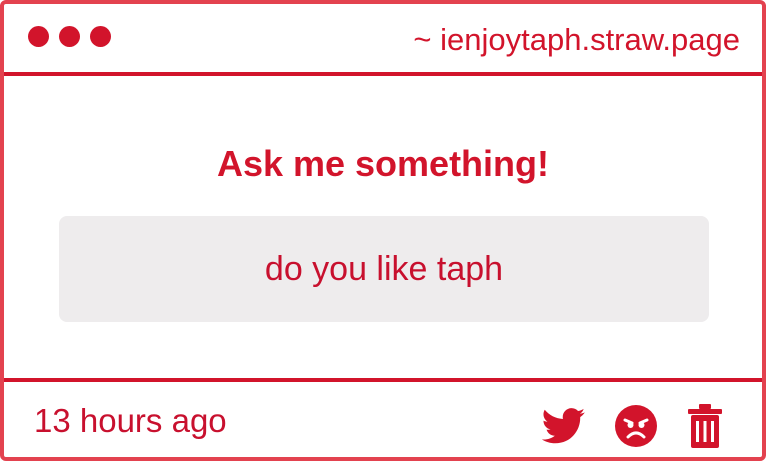  I want to click on window-controls, so click(69, 36).